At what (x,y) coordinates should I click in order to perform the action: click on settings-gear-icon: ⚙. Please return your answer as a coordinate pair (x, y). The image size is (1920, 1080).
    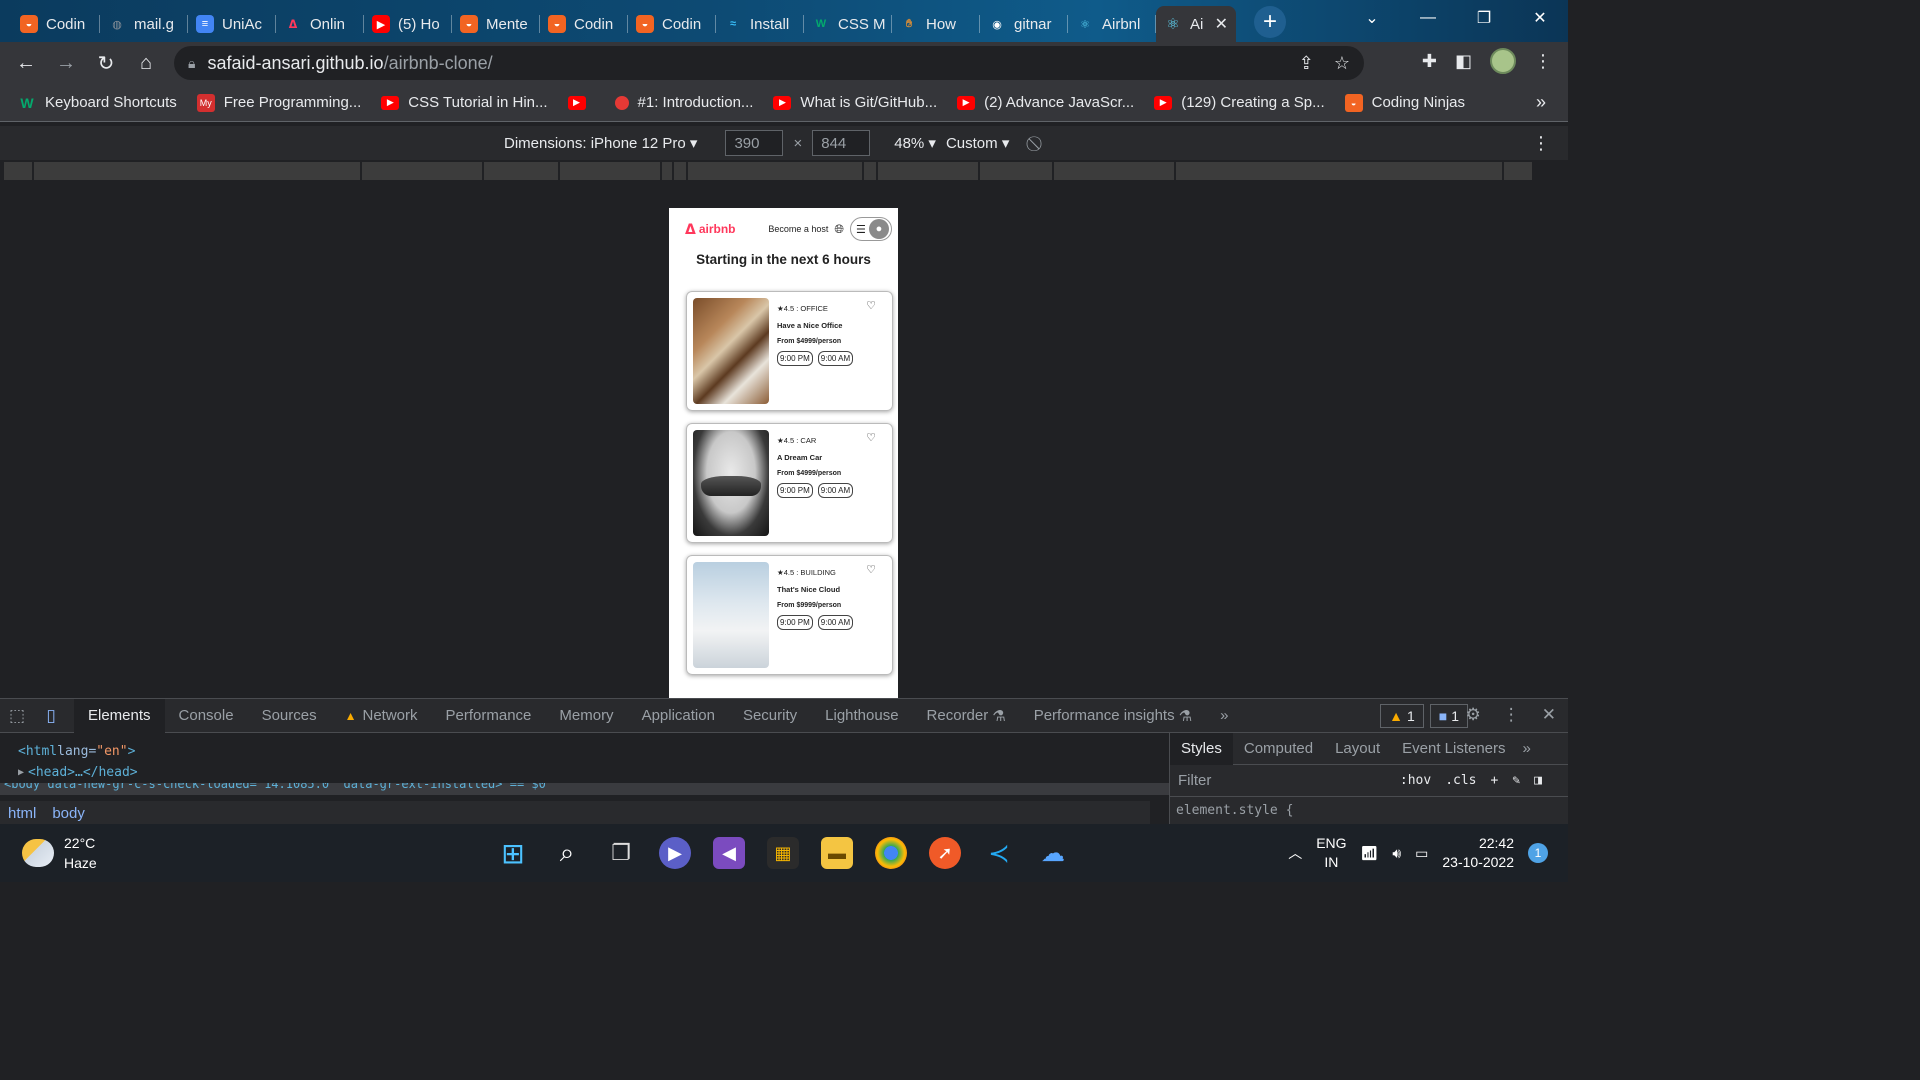
    Looking at the image, I should click on (1473, 715).